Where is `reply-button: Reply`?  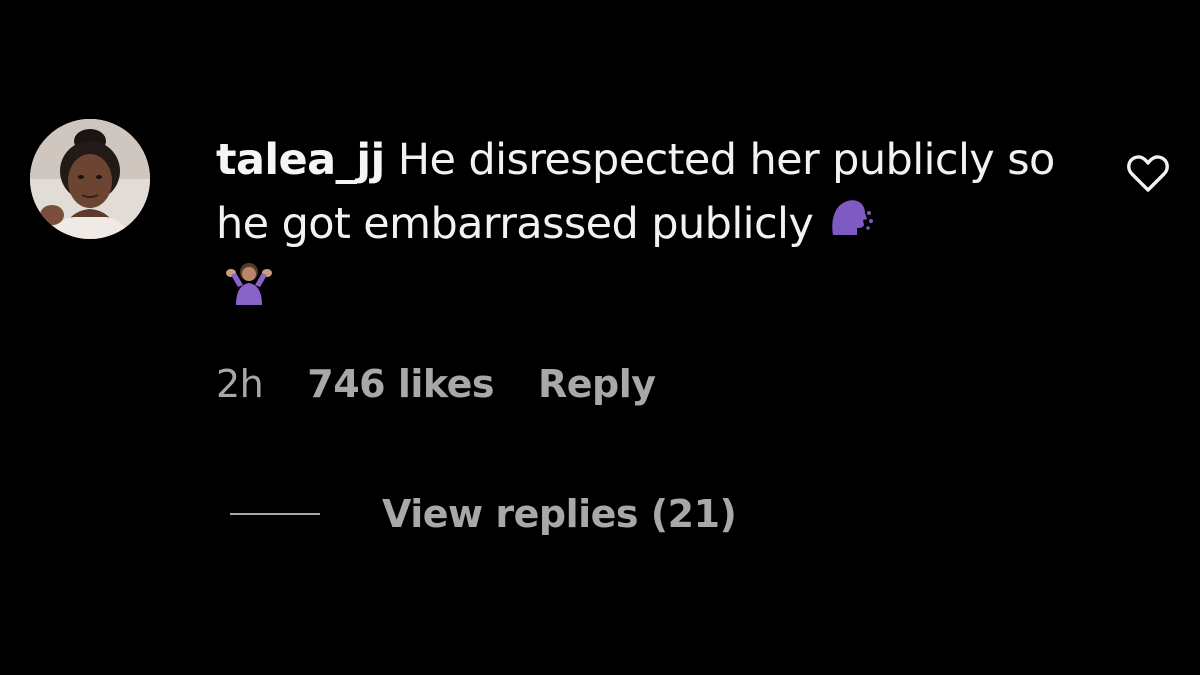 reply-button: Reply is located at coordinates (597, 384).